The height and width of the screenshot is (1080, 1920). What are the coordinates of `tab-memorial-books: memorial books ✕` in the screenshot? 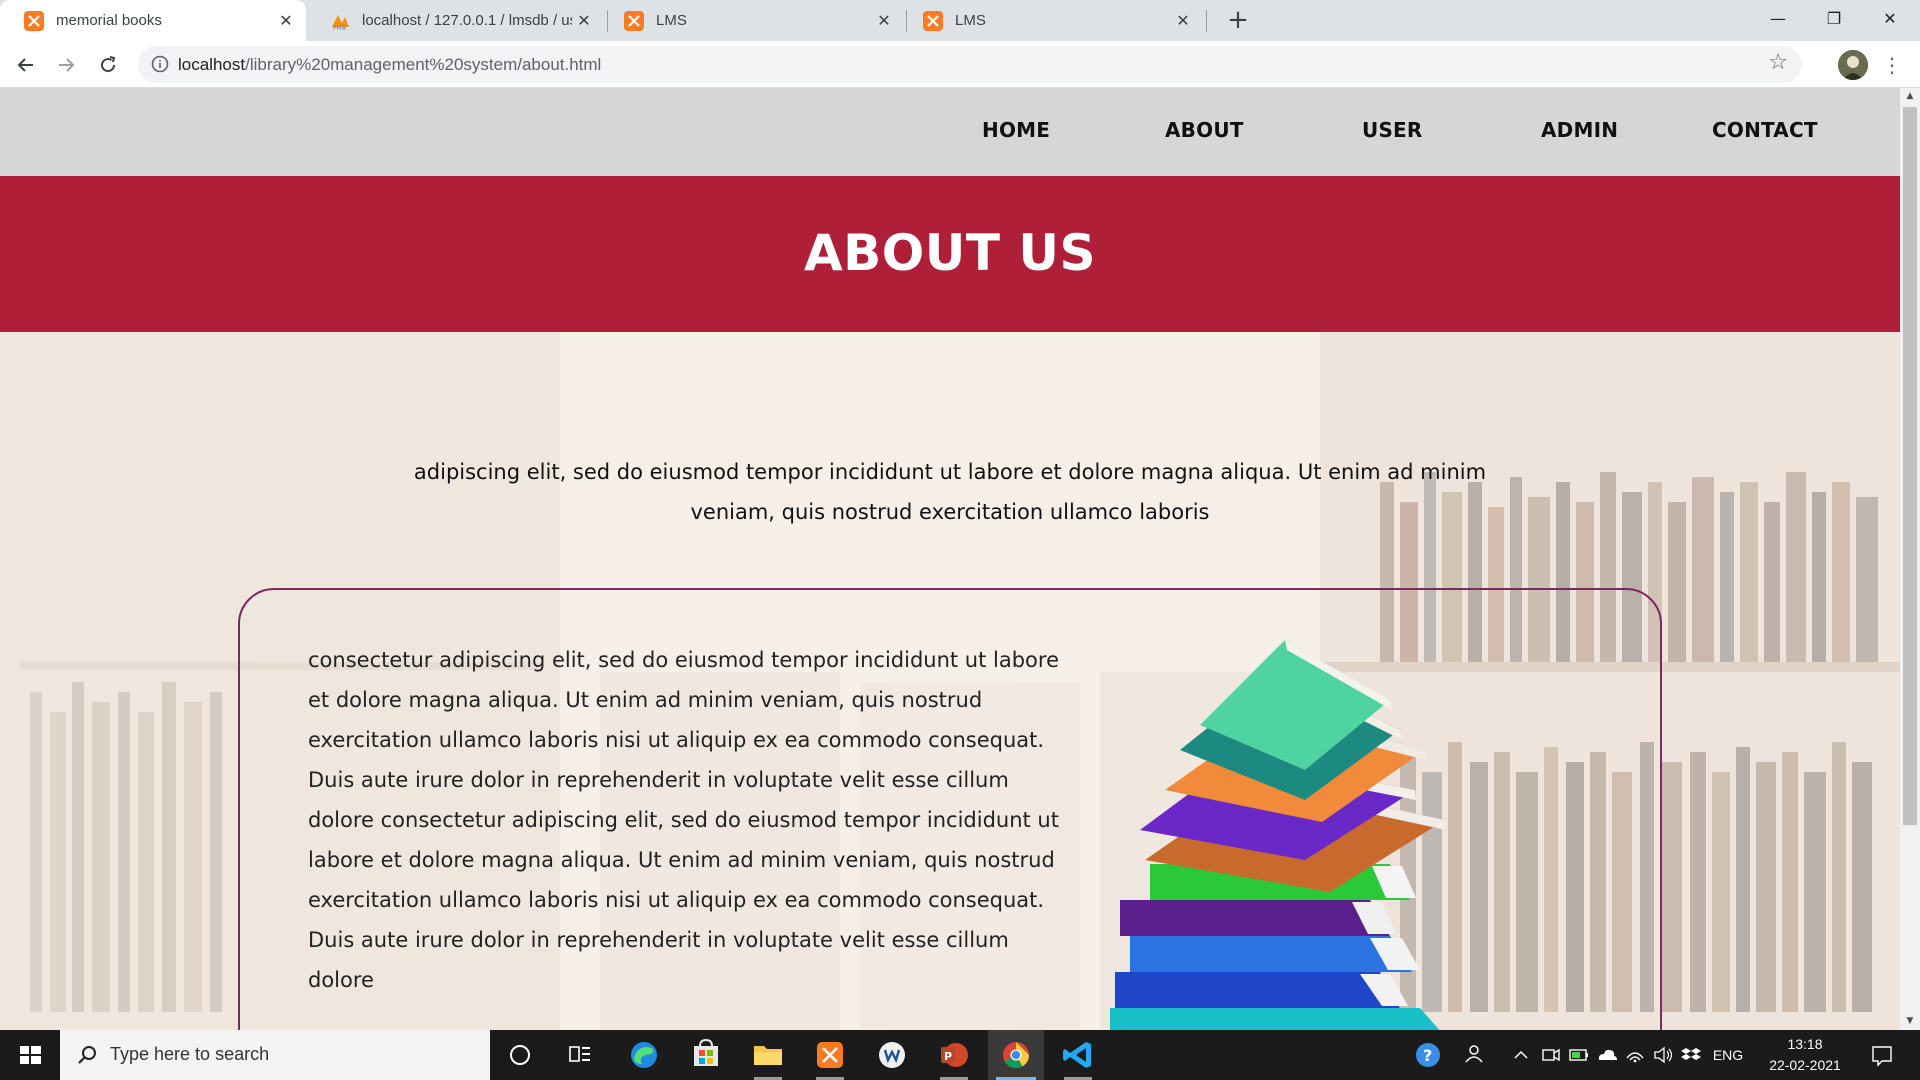 It's located at (153, 20).